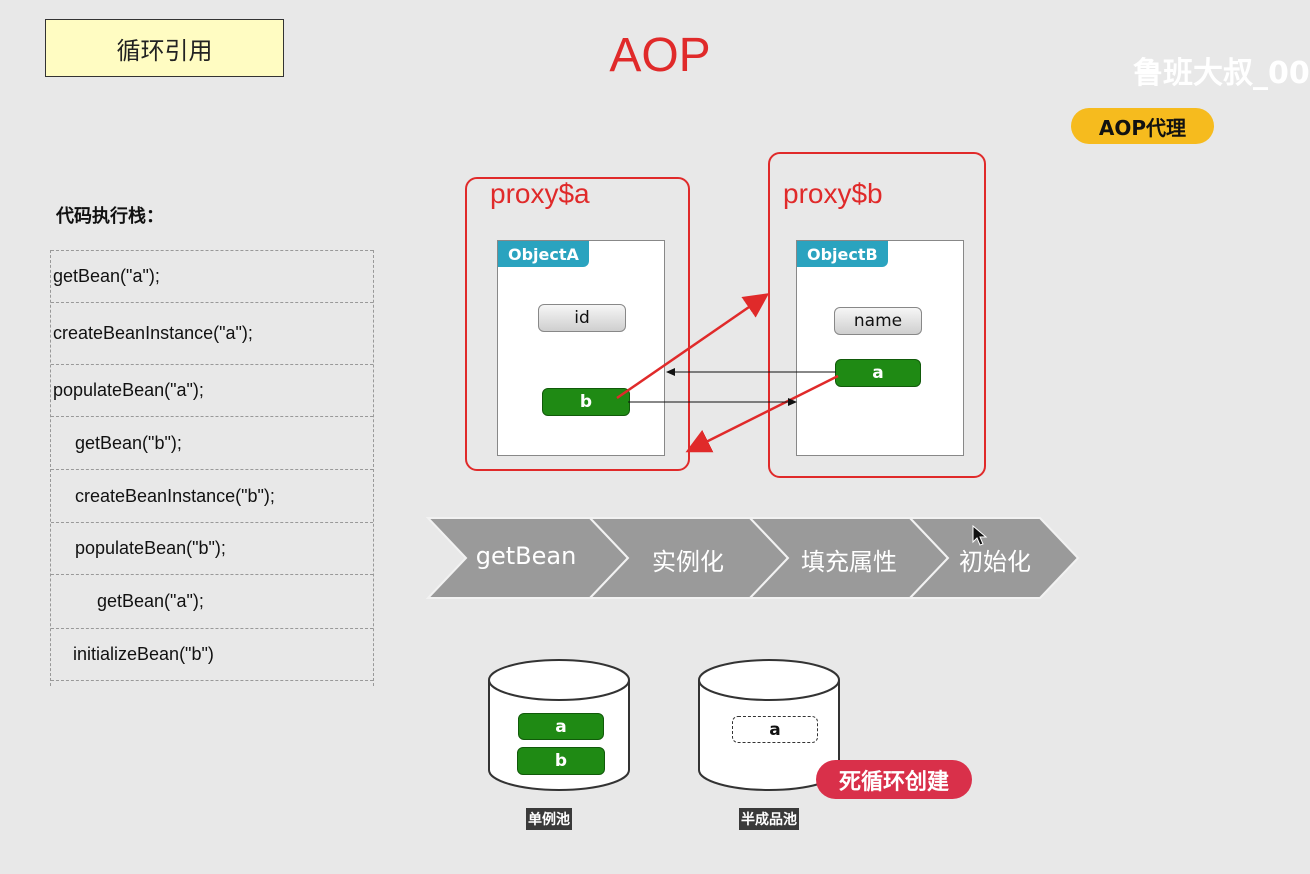 The height and width of the screenshot is (874, 1310). Describe the element at coordinates (561, 726) in the screenshot. I see `singleton-item-a: a` at that location.